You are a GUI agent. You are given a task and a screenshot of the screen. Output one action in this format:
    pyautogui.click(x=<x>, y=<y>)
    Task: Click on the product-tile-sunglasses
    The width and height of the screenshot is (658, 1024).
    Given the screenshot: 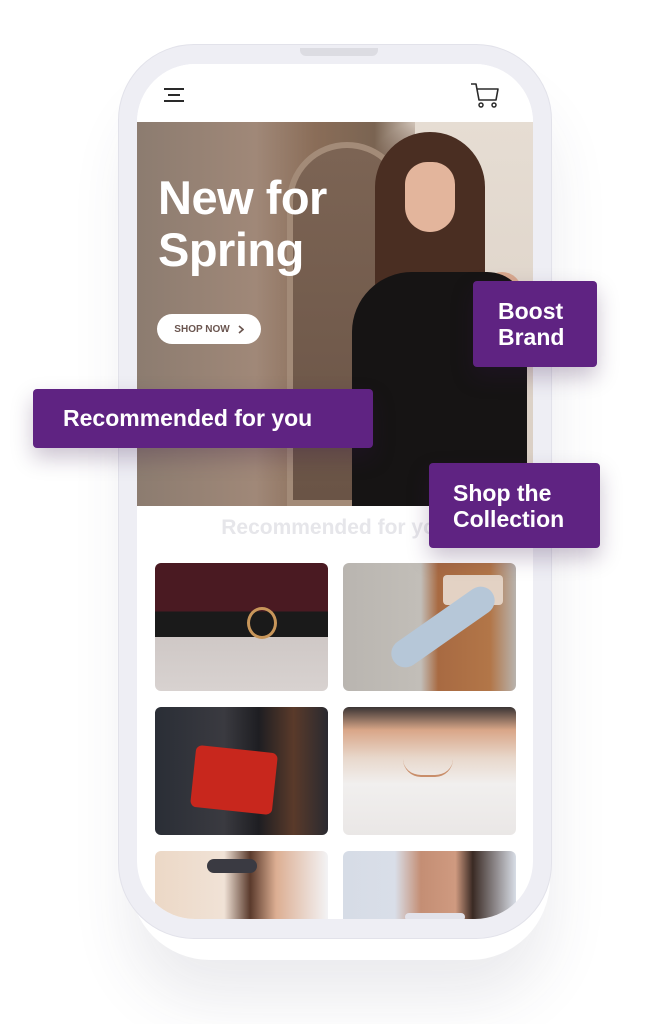 What is the action you would take?
    pyautogui.click(x=241, y=885)
    